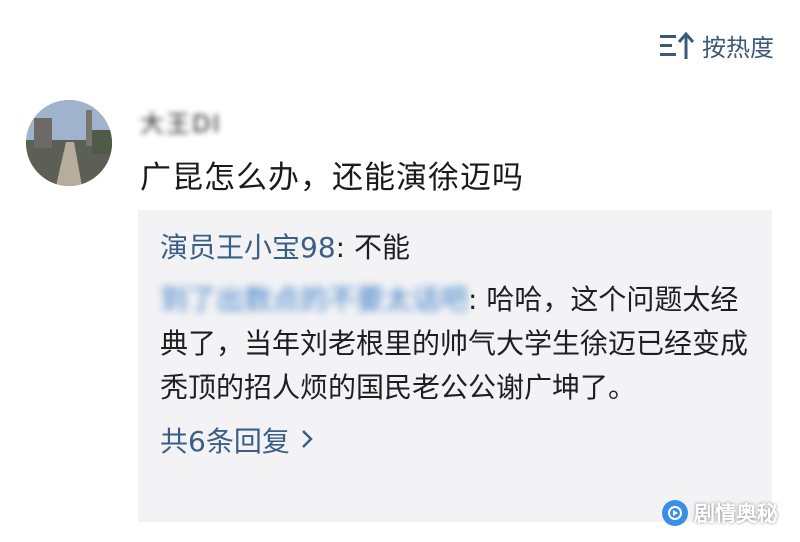  What do you see at coordinates (736, 514) in the screenshot?
I see `watermark-text: 剧情奥秘` at bounding box center [736, 514].